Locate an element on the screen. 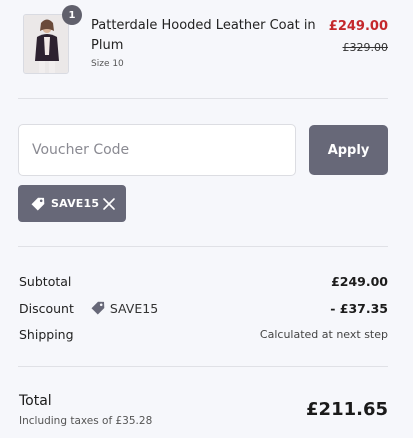 The image size is (413, 438). original-price: £329.00 is located at coordinates (365, 47).